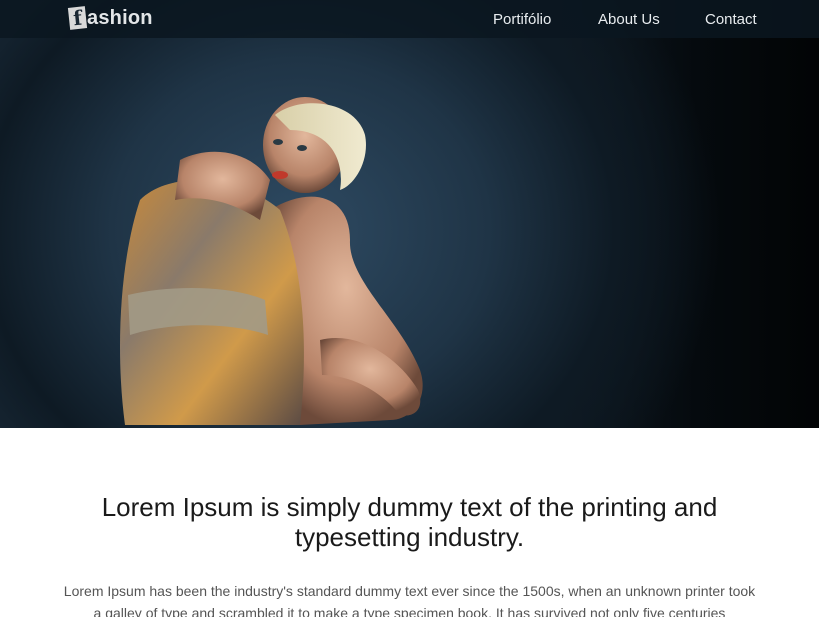  What do you see at coordinates (409, 19) in the screenshot?
I see `top-navbar: f ashion Portifólio About Us Contact` at bounding box center [409, 19].